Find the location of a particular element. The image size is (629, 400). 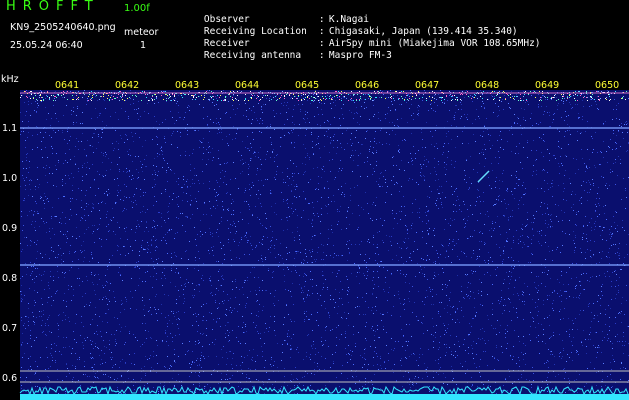

y-tick-label: 1.1 is located at coordinates (10, 128).